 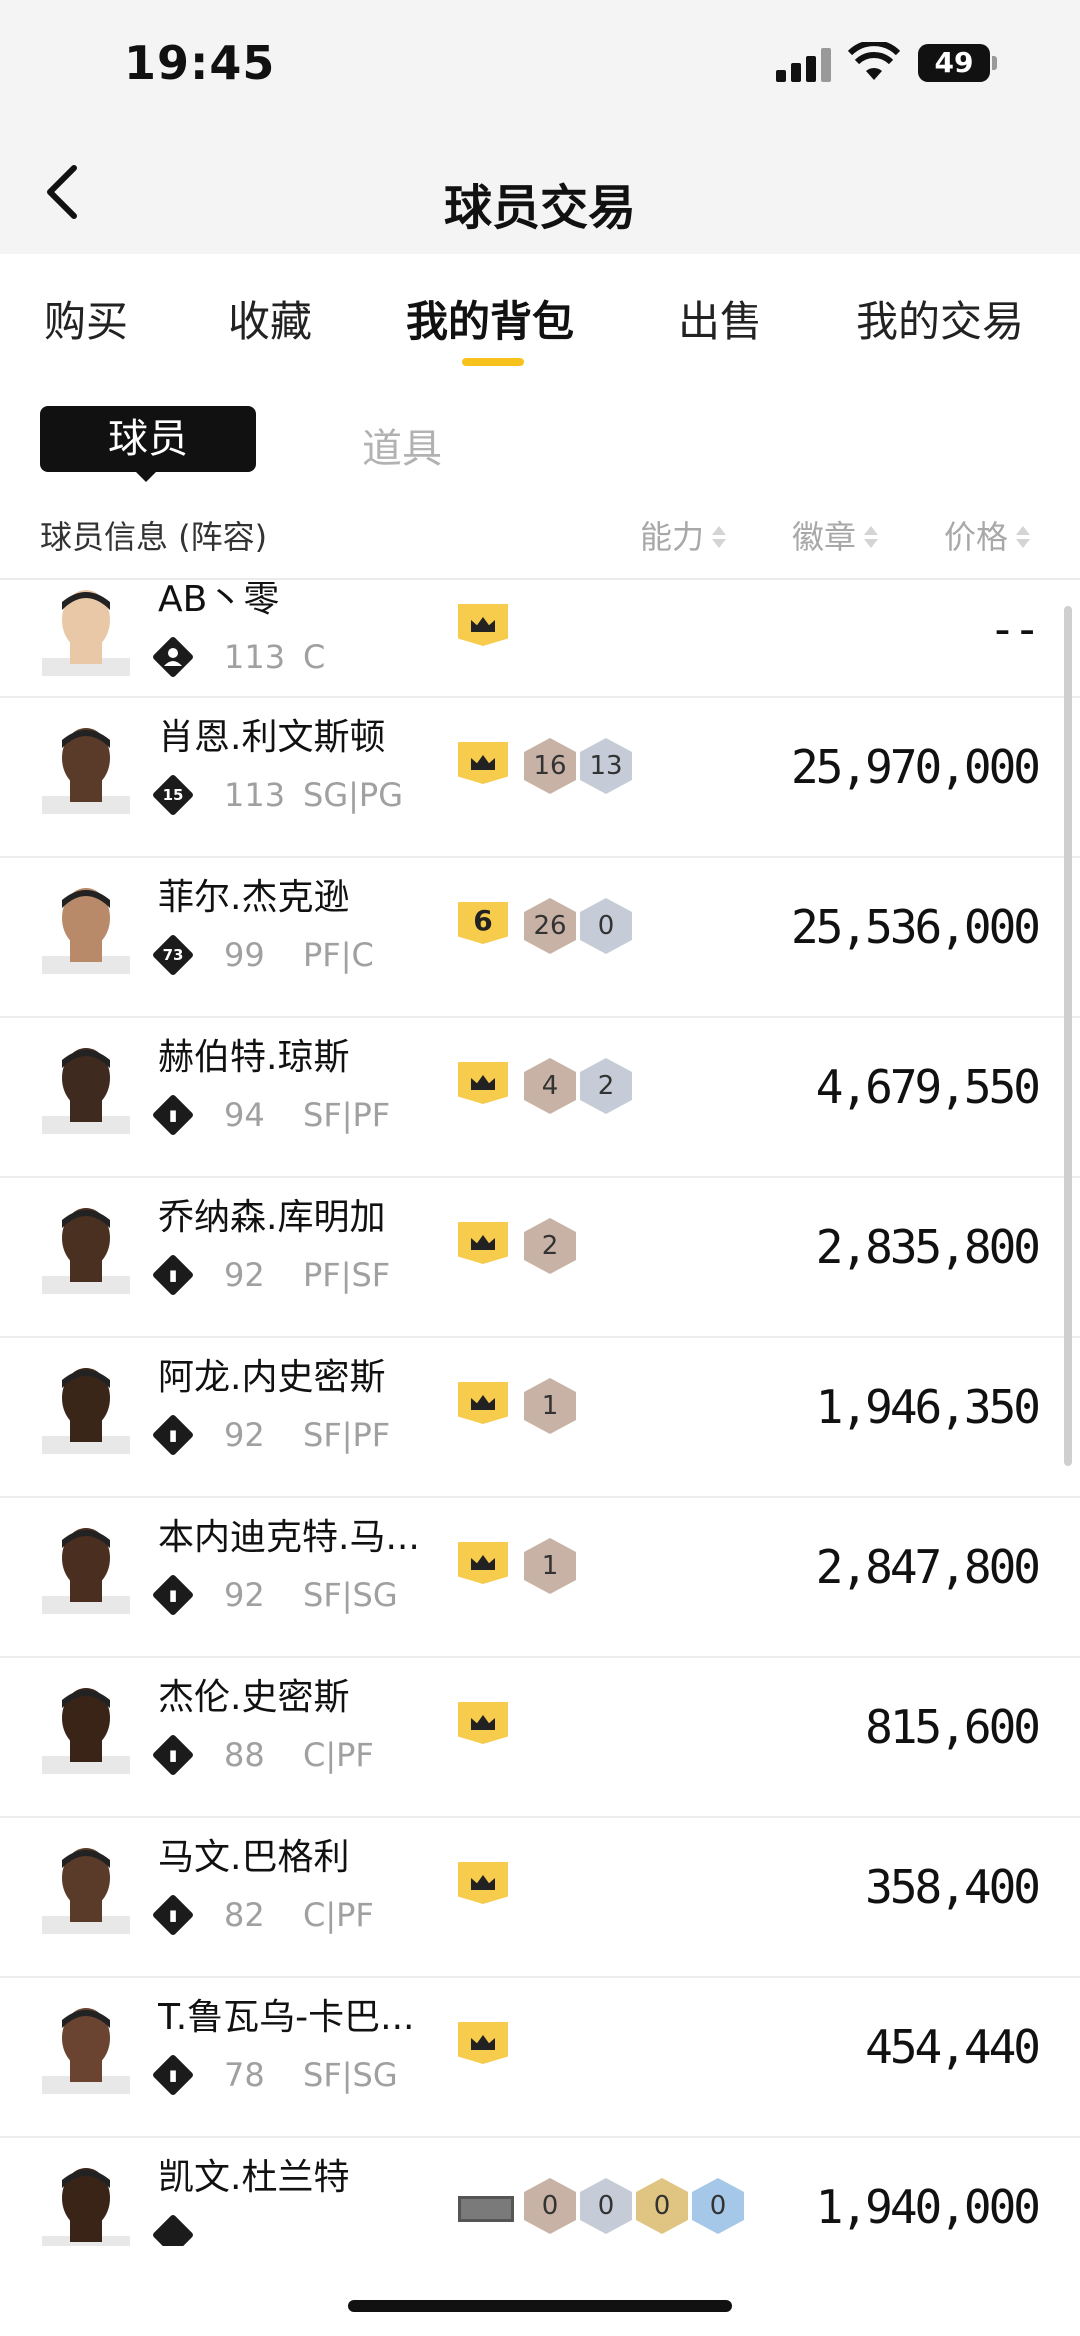 What do you see at coordinates (928, 1087) in the screenshot?
I see `player-price: 4,679,550` at bounding box center [928, 1087].